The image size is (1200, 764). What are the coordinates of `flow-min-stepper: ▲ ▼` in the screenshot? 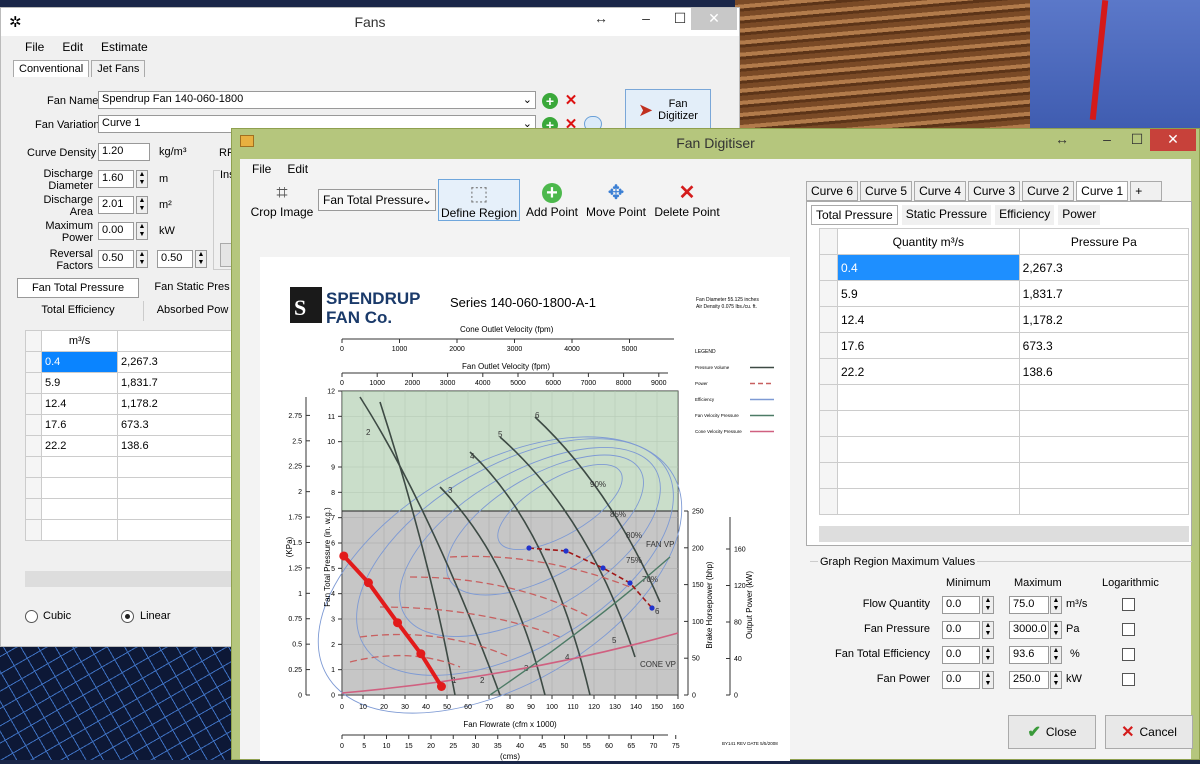 It's located at (988, 605).